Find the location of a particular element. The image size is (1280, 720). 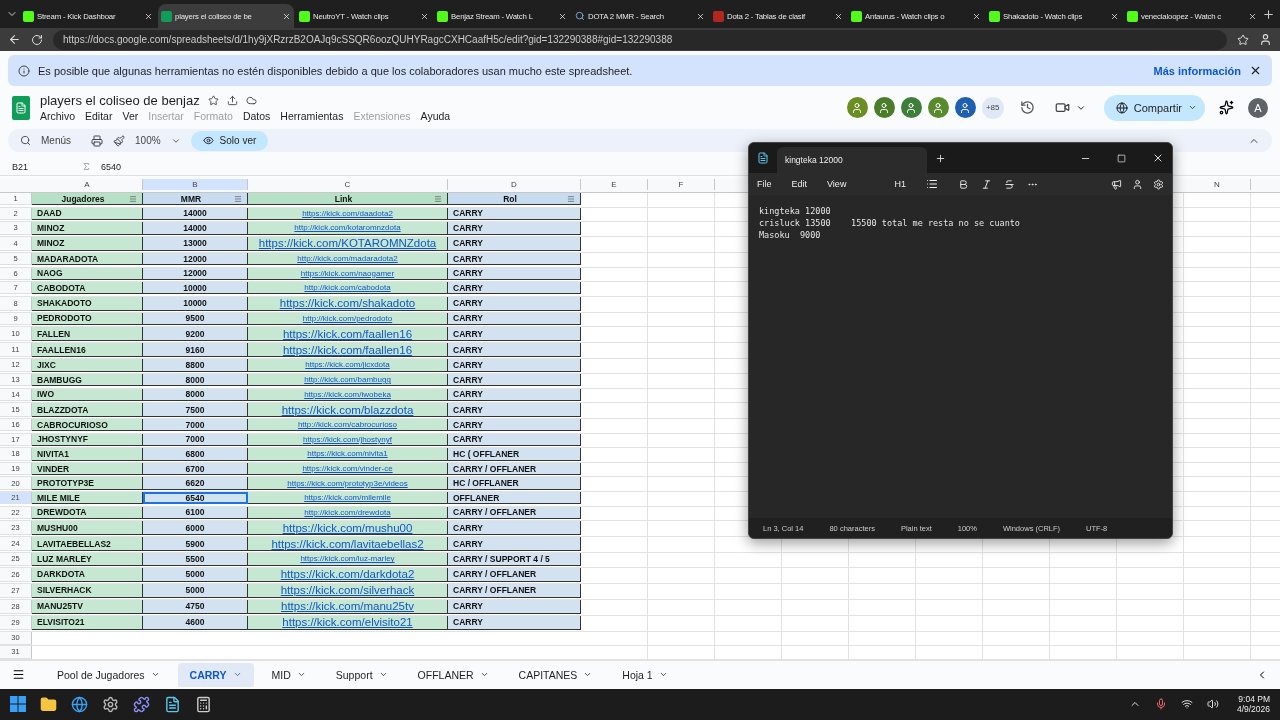

table-cell: 6800 is located at coordinates (195, 454).